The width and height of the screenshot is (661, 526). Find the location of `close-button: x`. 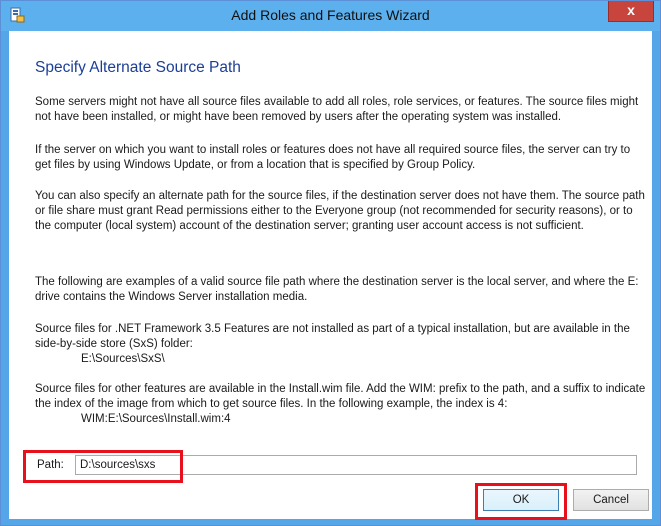

close-button: x is located at coordinates (631, 11).